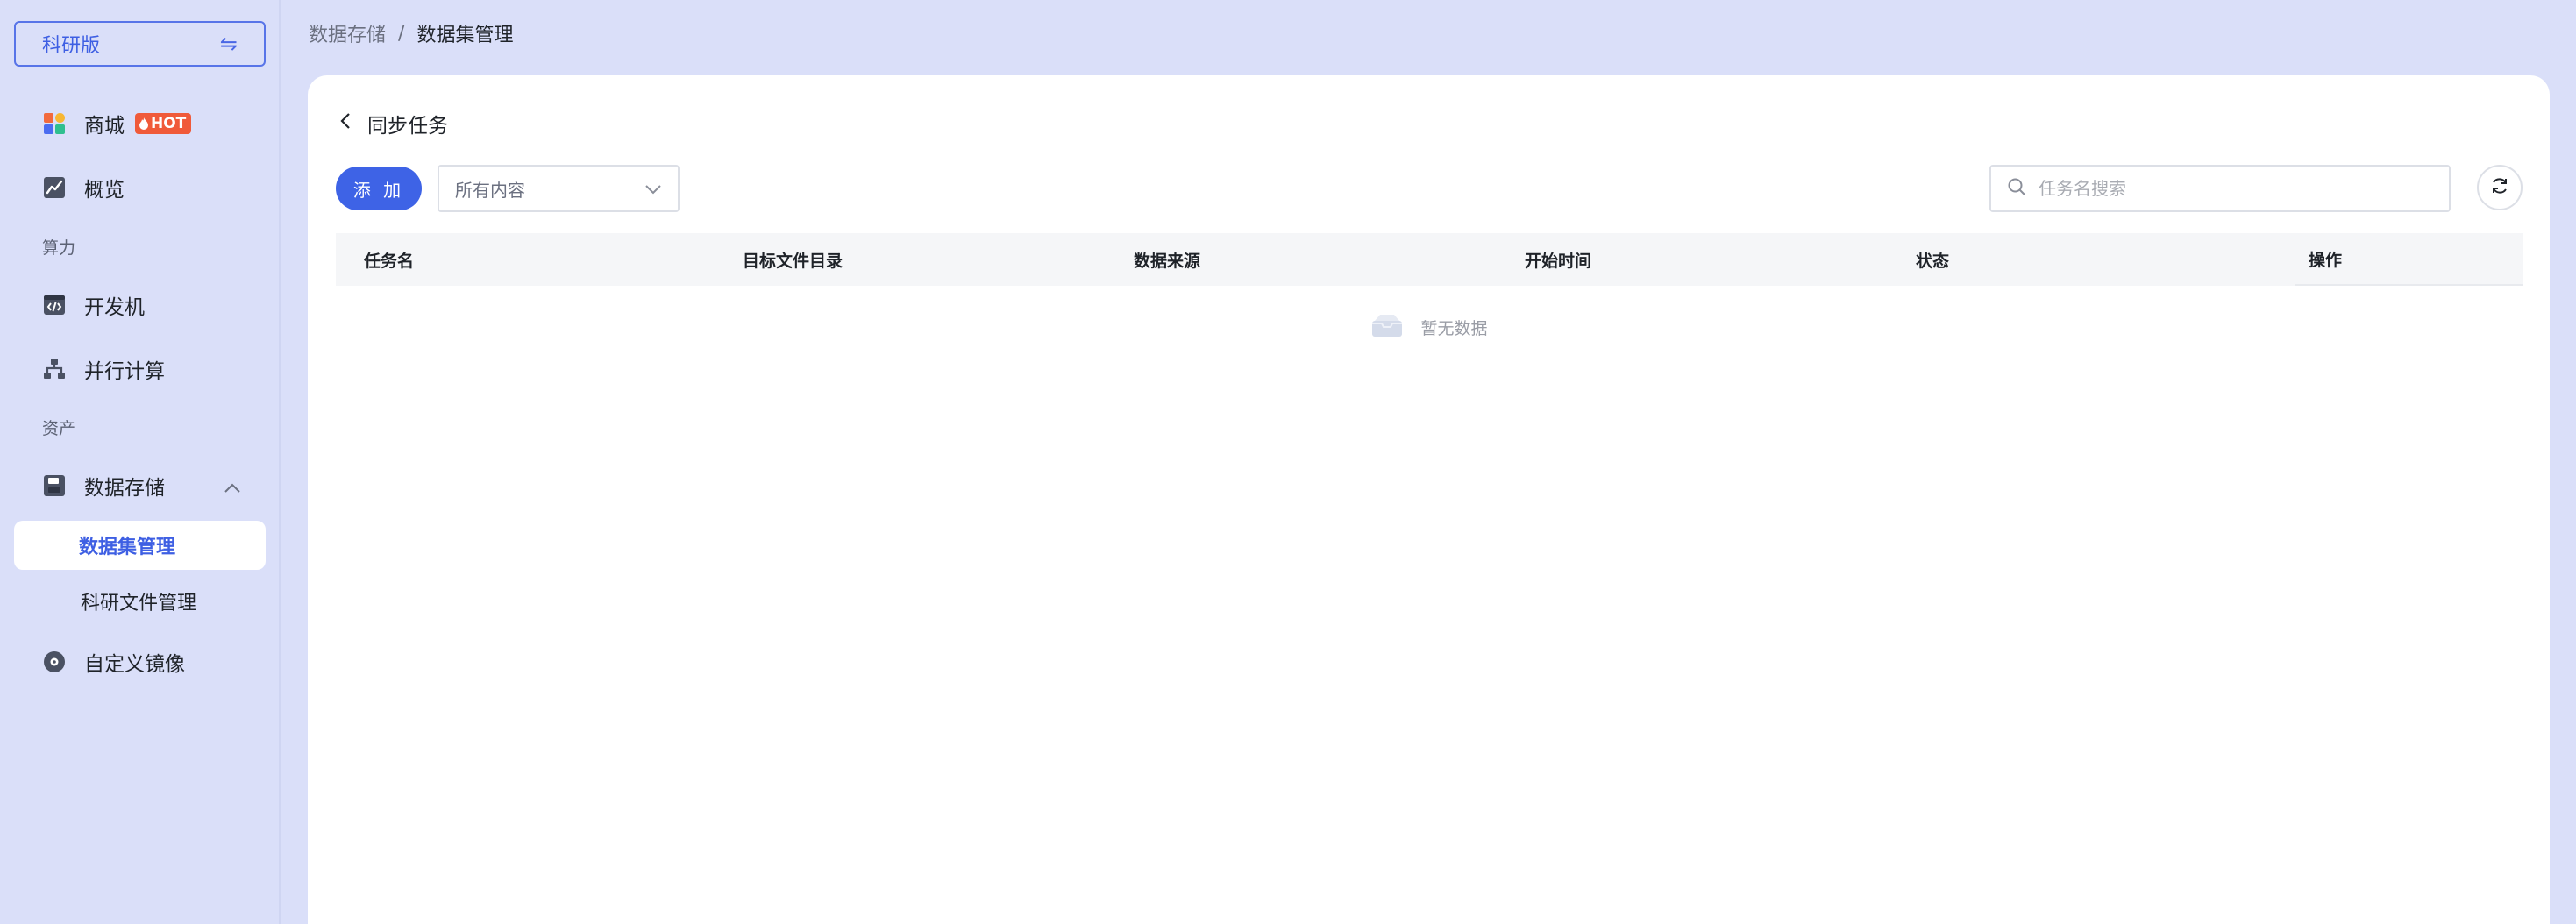  I want to click on edition-switcher: 科研版 ⇋, so click(140, 44).